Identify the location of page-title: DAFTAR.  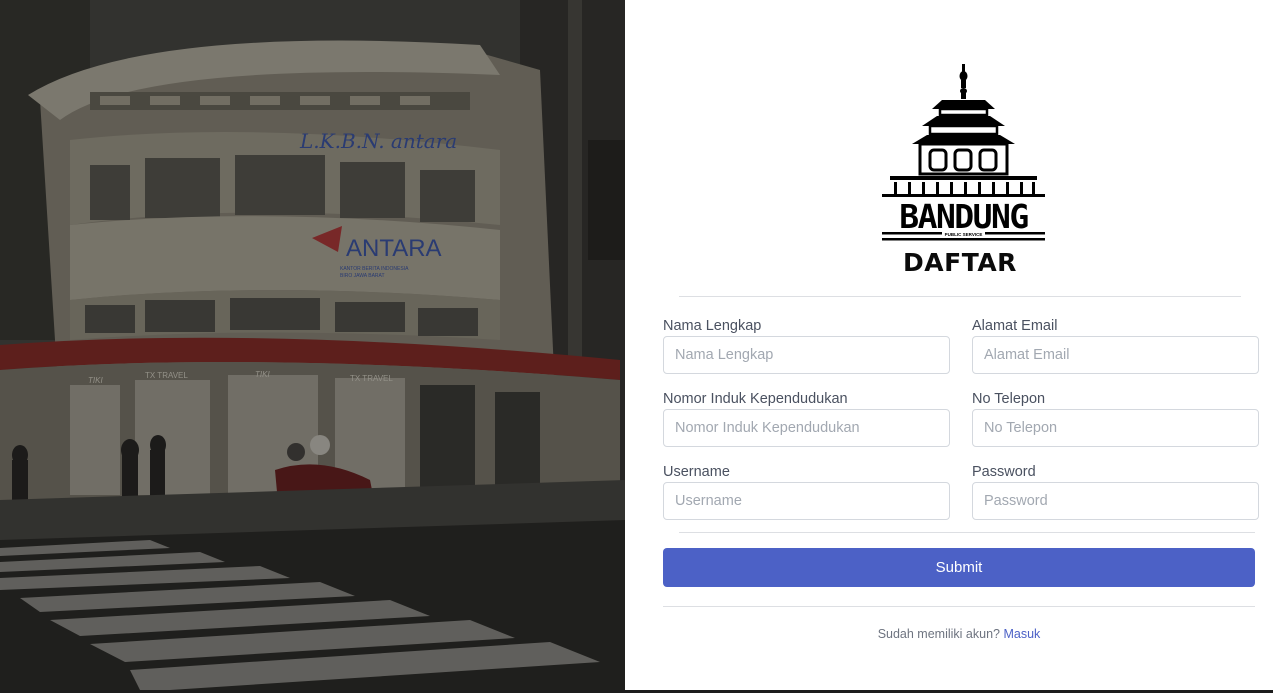
(960, 262).